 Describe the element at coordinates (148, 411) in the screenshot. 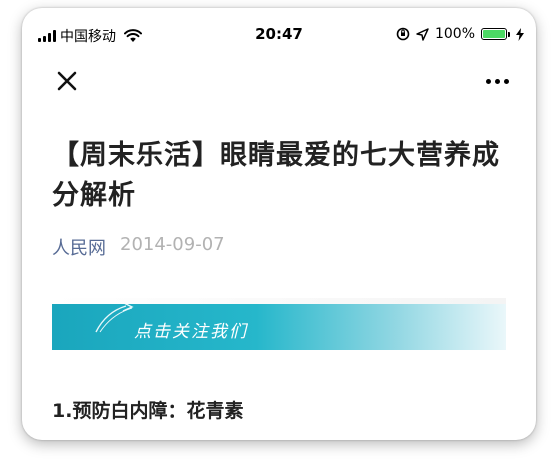

I see `section-heading: 1.预防白内障：花青素` at that location.